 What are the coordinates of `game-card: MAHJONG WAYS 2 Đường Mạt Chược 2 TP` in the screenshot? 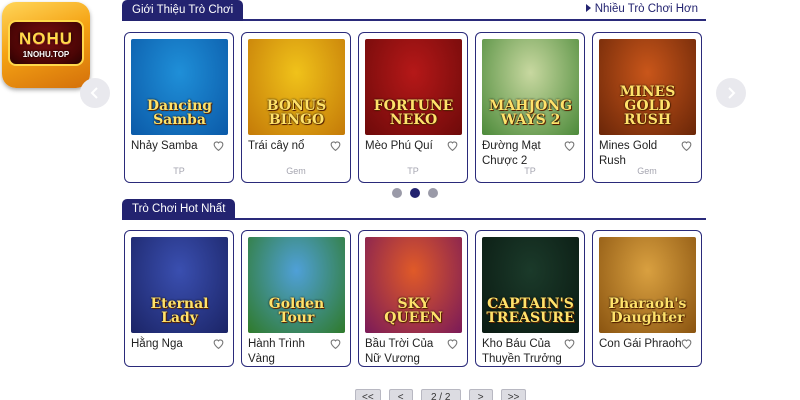 It's located at (530, 107).